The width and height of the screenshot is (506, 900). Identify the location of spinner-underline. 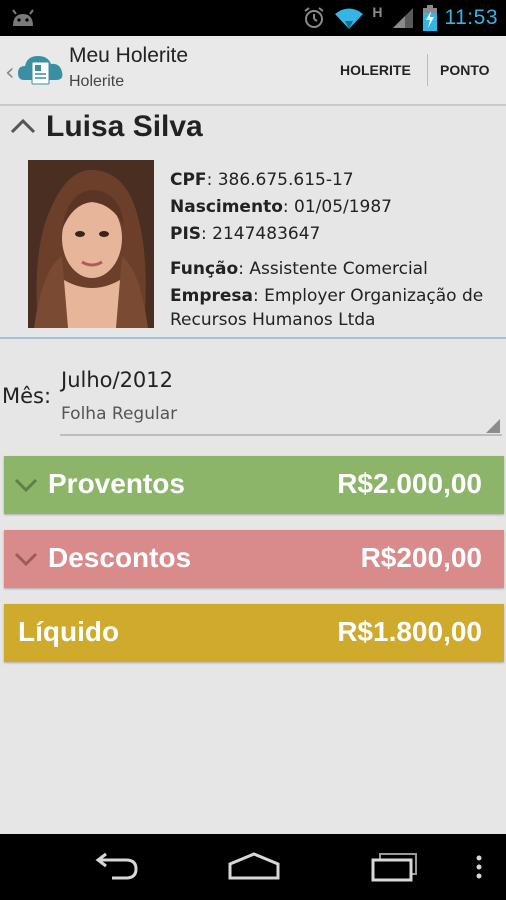
(281, 435).